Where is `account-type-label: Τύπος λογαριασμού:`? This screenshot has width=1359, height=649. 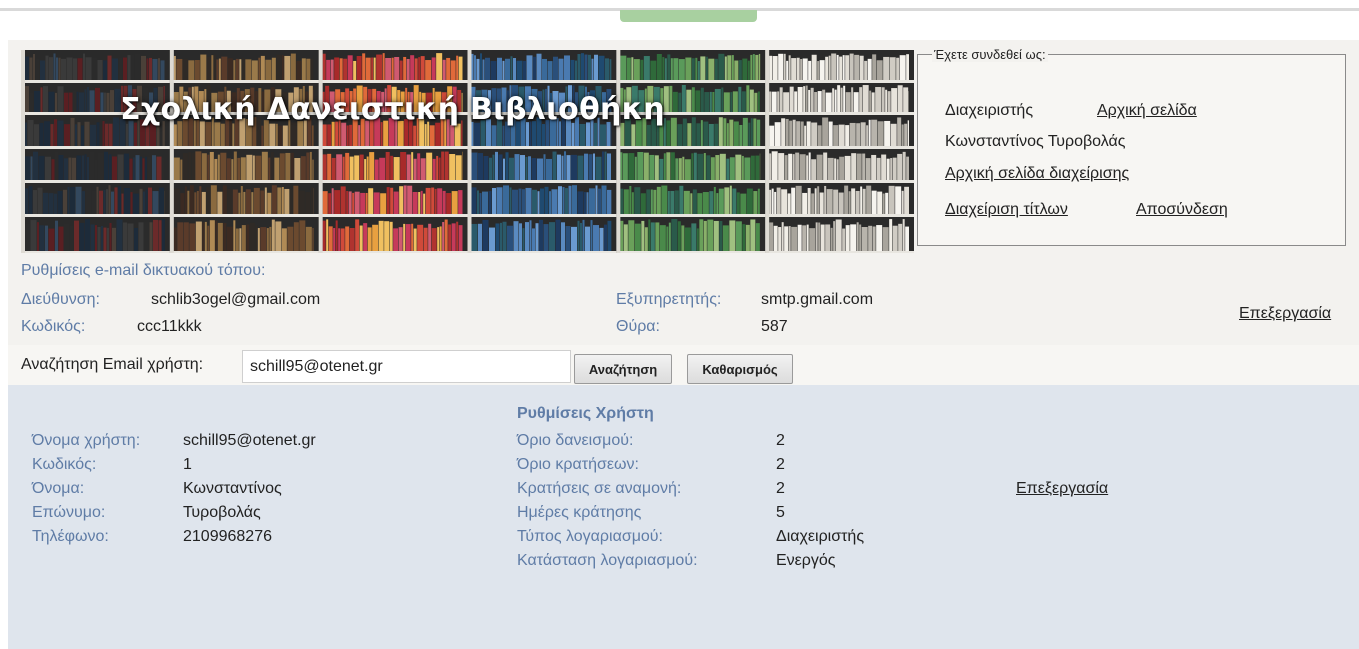
account-type-label: Τύπος λογαριασμού: is located at coordinates (590, 536).